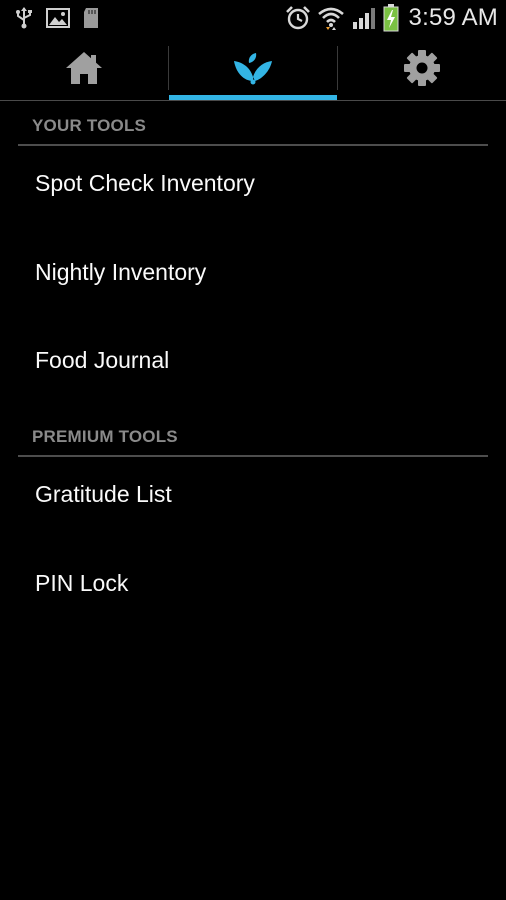 The image size is (506, 900). I want to click on usb-icon, so click(24, 18).